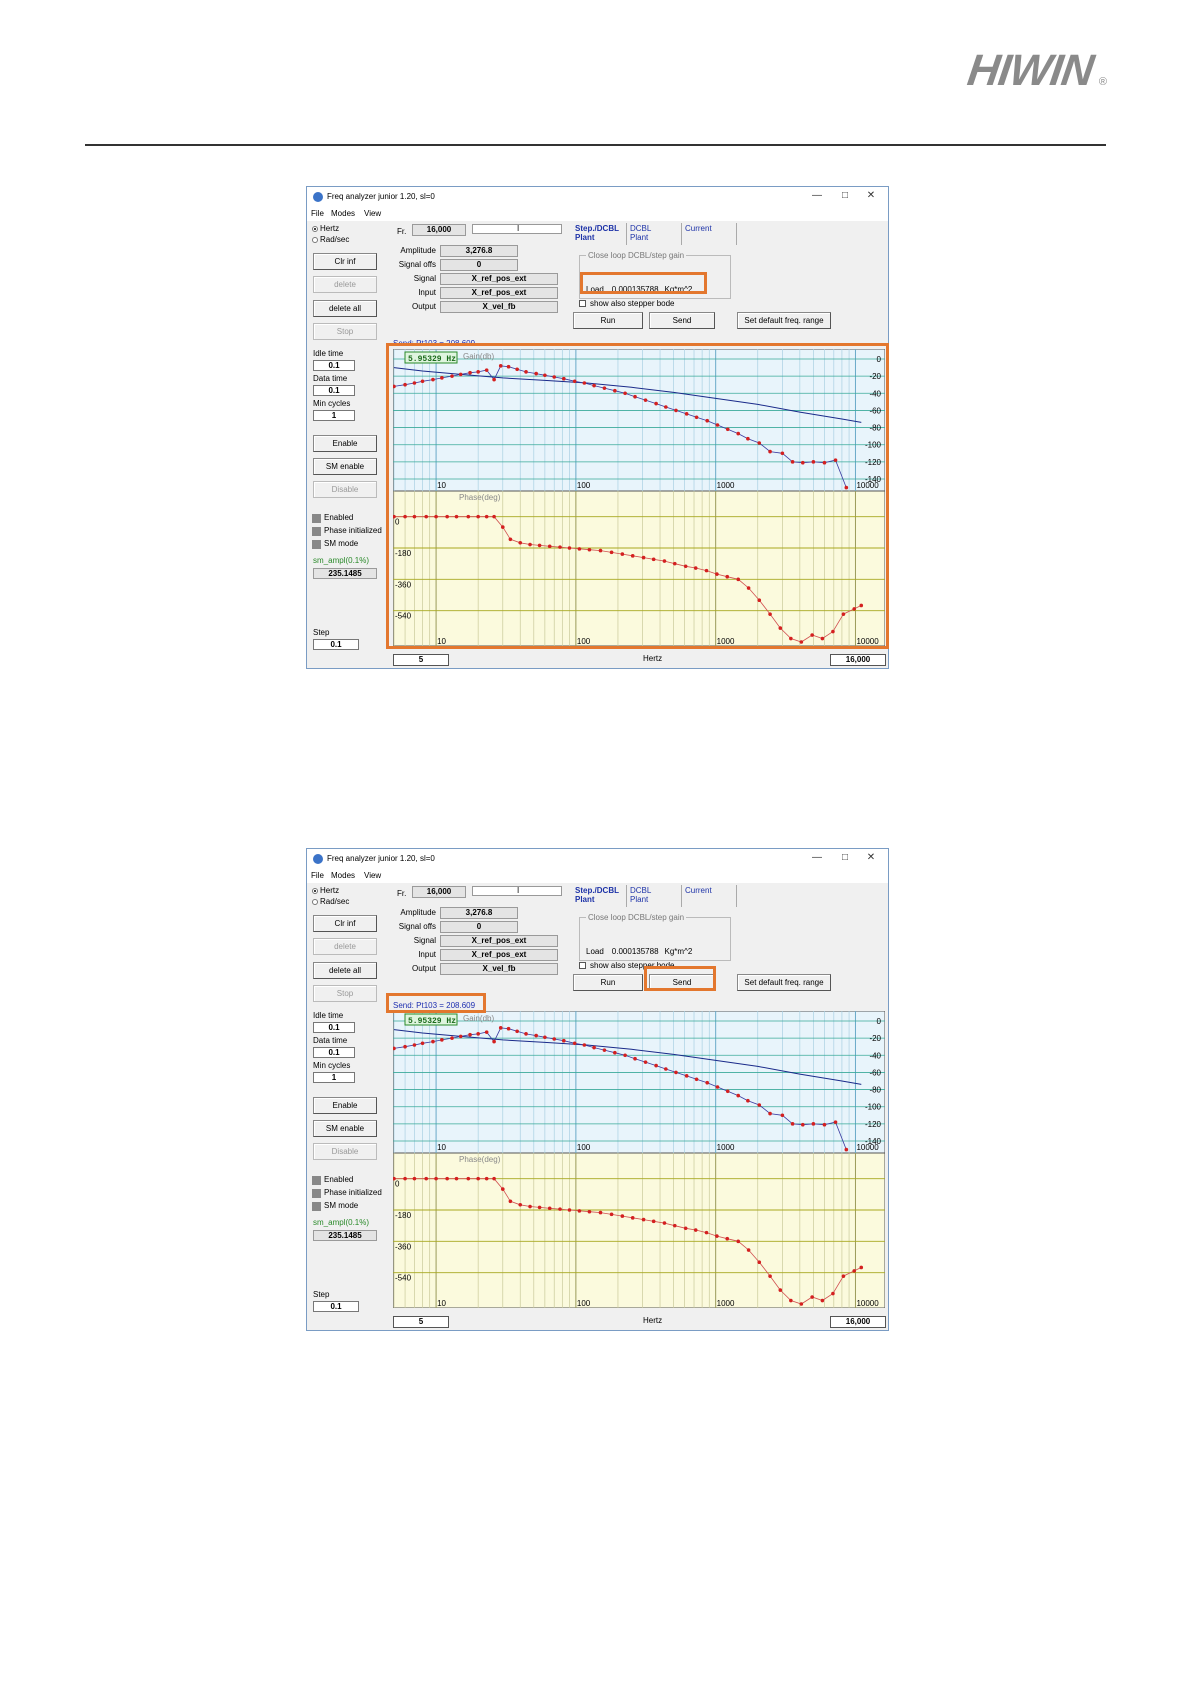 Image resolution: width=1191 pixels, height=1684 pixels. I want to click on fr-slider-thumb: I, so click(518, 228).